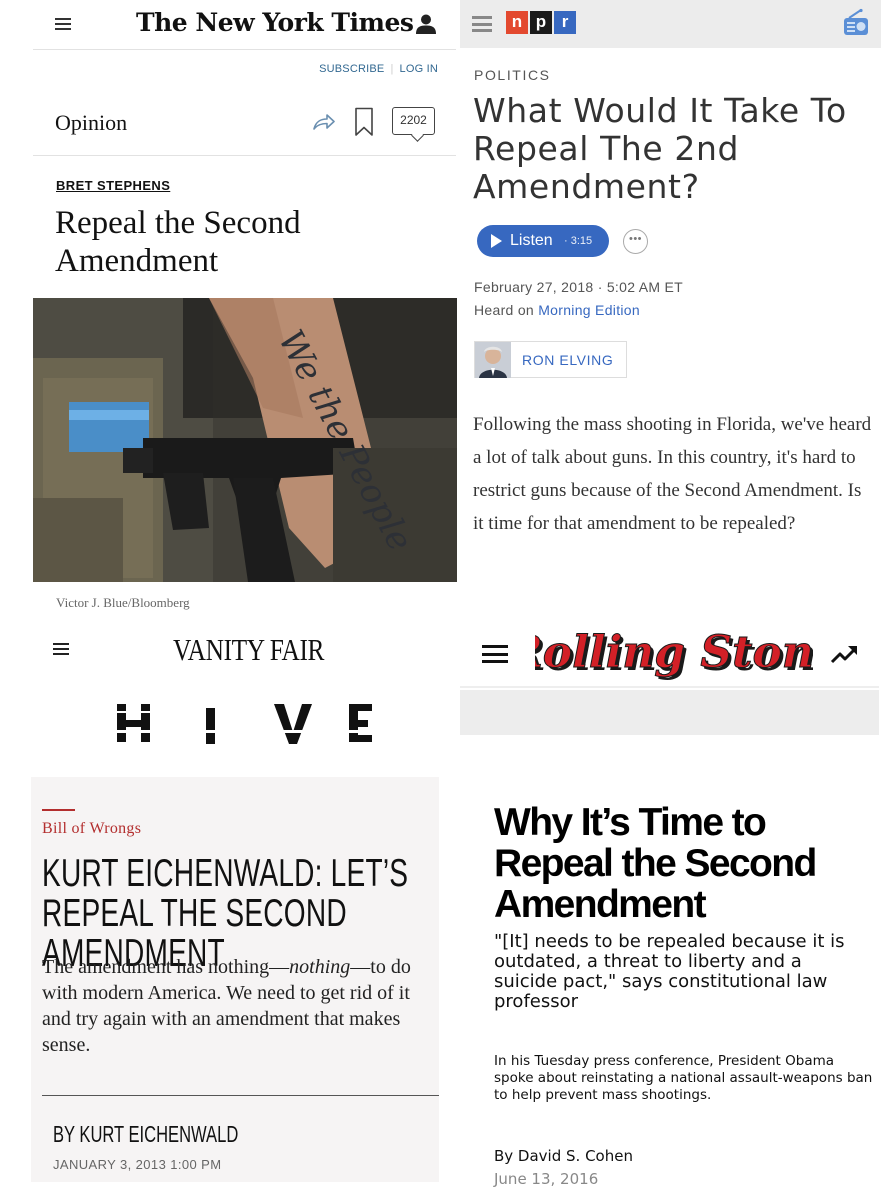 Image resolution: width=881 pixels, height=1200 pixels. Describe the element at coordinates (517, 22) in the screenshot. I see `npr-logo-n: n` at that location.